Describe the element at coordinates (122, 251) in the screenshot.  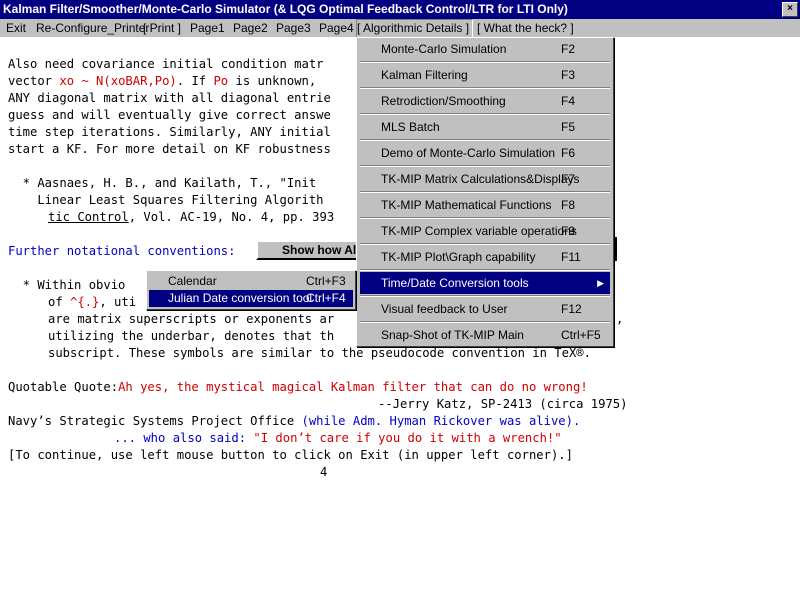
I see `further-conventions-label: Further notational conventions:` at that location.